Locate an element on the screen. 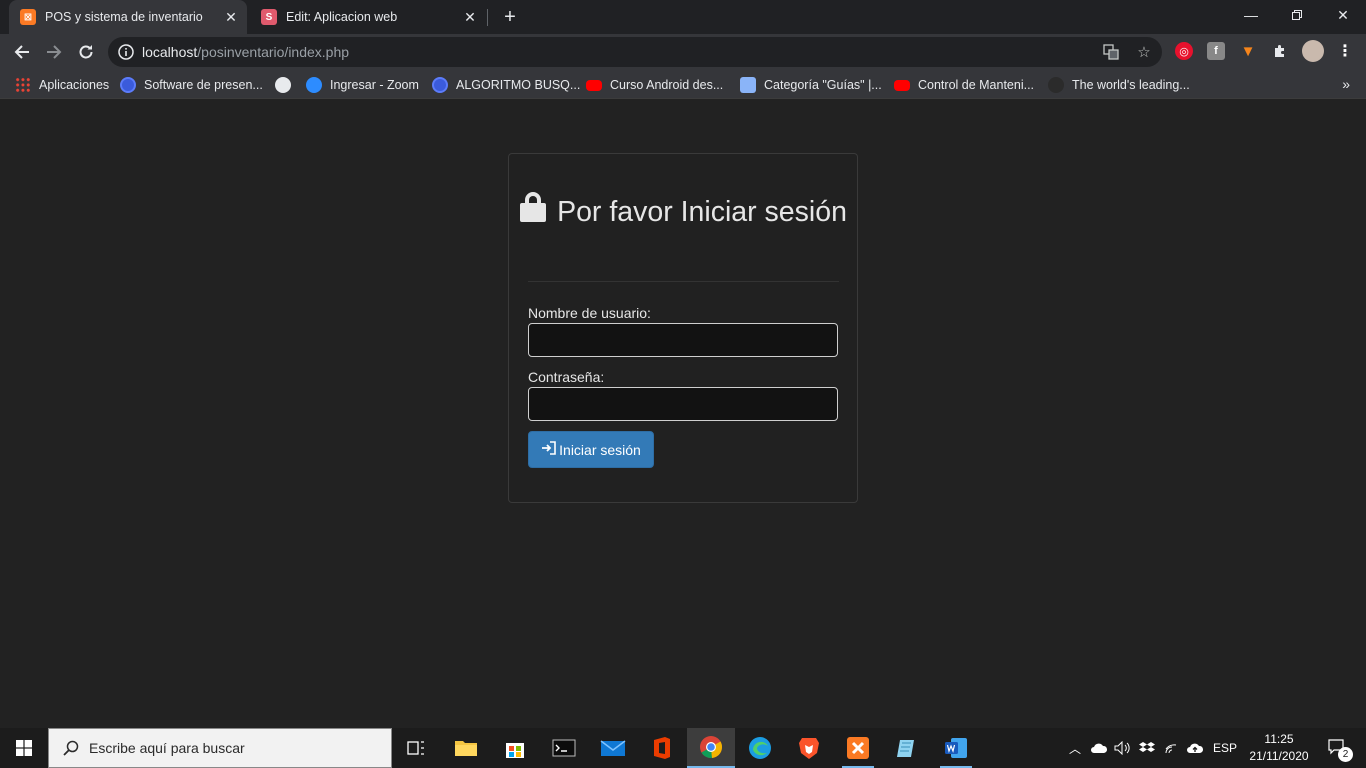  tab-title: POS y sistema de inventario is located at coordinates (124, 17).